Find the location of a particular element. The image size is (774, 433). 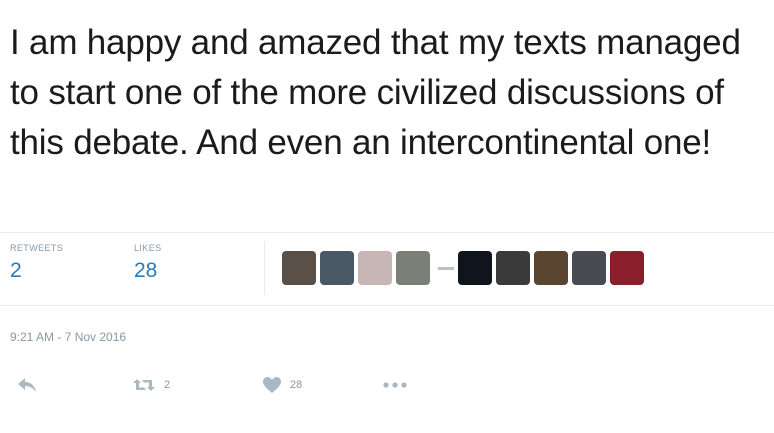

reply-icon is located at coordinates (27, 385).